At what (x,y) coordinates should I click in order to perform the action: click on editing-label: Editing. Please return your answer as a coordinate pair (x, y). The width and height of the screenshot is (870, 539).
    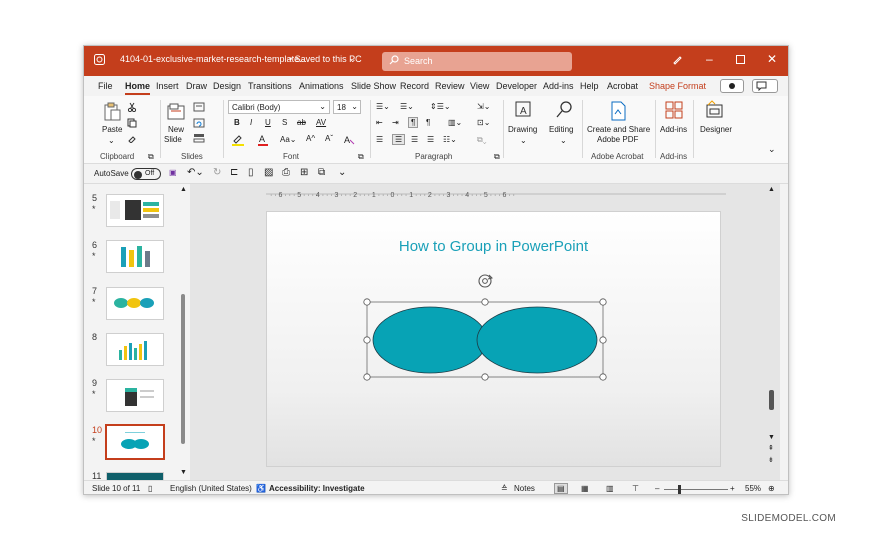
    Looking at the image, I should click on (561, 129).